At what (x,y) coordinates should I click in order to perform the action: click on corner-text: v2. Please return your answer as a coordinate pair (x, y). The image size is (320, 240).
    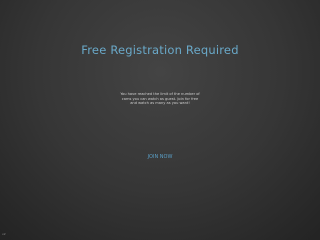
    Looking at the image, I should click on (4, 234).